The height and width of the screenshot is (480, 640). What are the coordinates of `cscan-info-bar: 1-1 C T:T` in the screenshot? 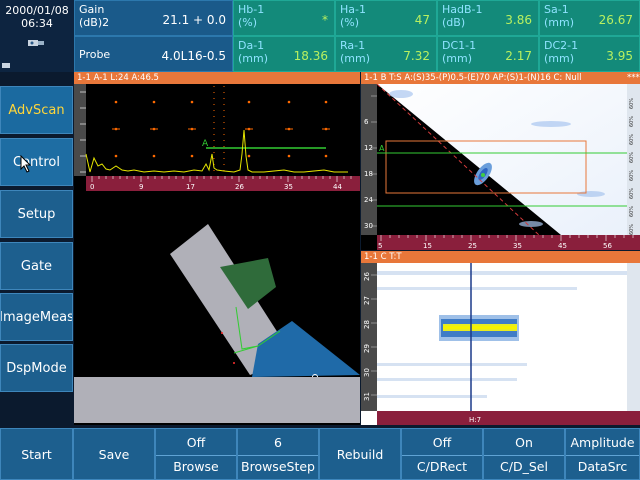 It's located at (500, 257).